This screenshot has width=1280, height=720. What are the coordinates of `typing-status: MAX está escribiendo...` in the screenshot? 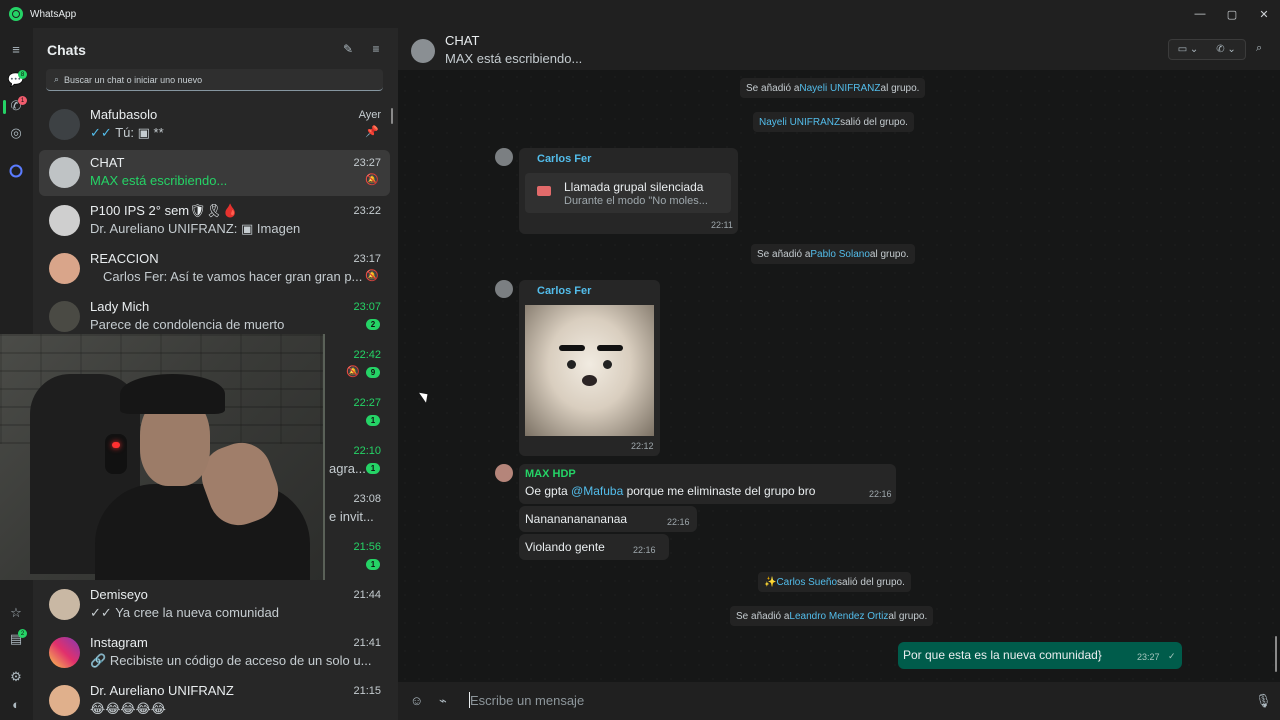 It's located at (514, 58).